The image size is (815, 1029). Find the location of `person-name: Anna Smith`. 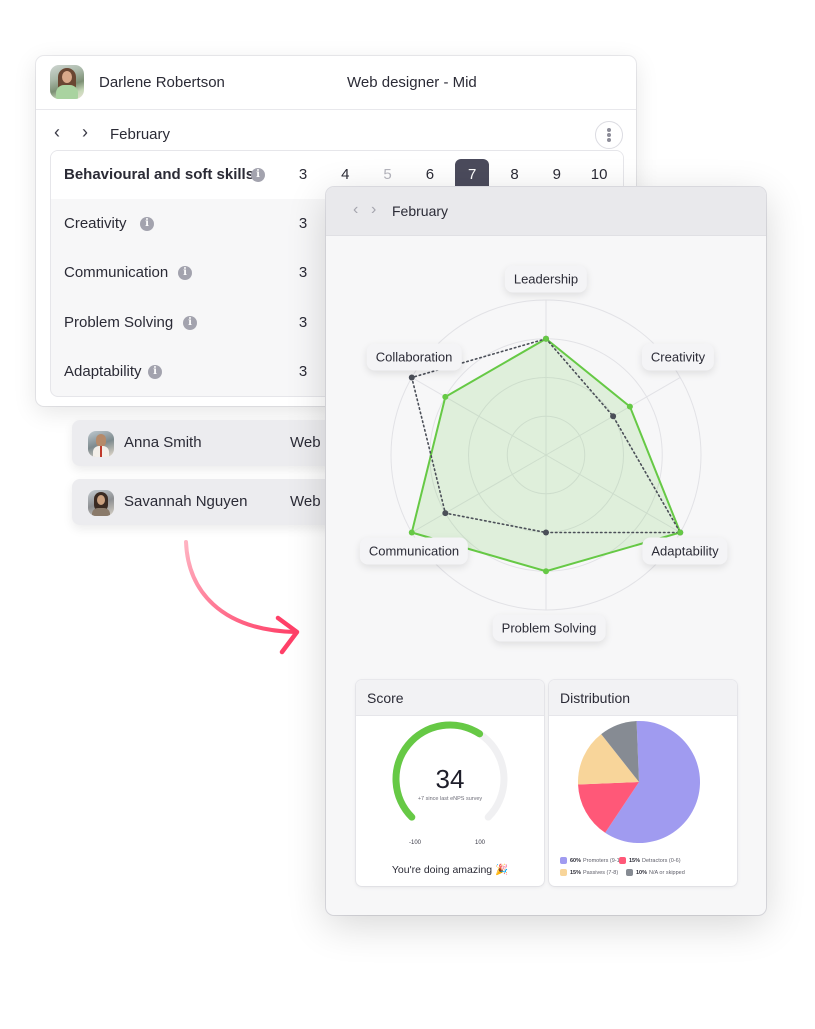

person-name: Anna Smith is located at coordinates (163, 442).